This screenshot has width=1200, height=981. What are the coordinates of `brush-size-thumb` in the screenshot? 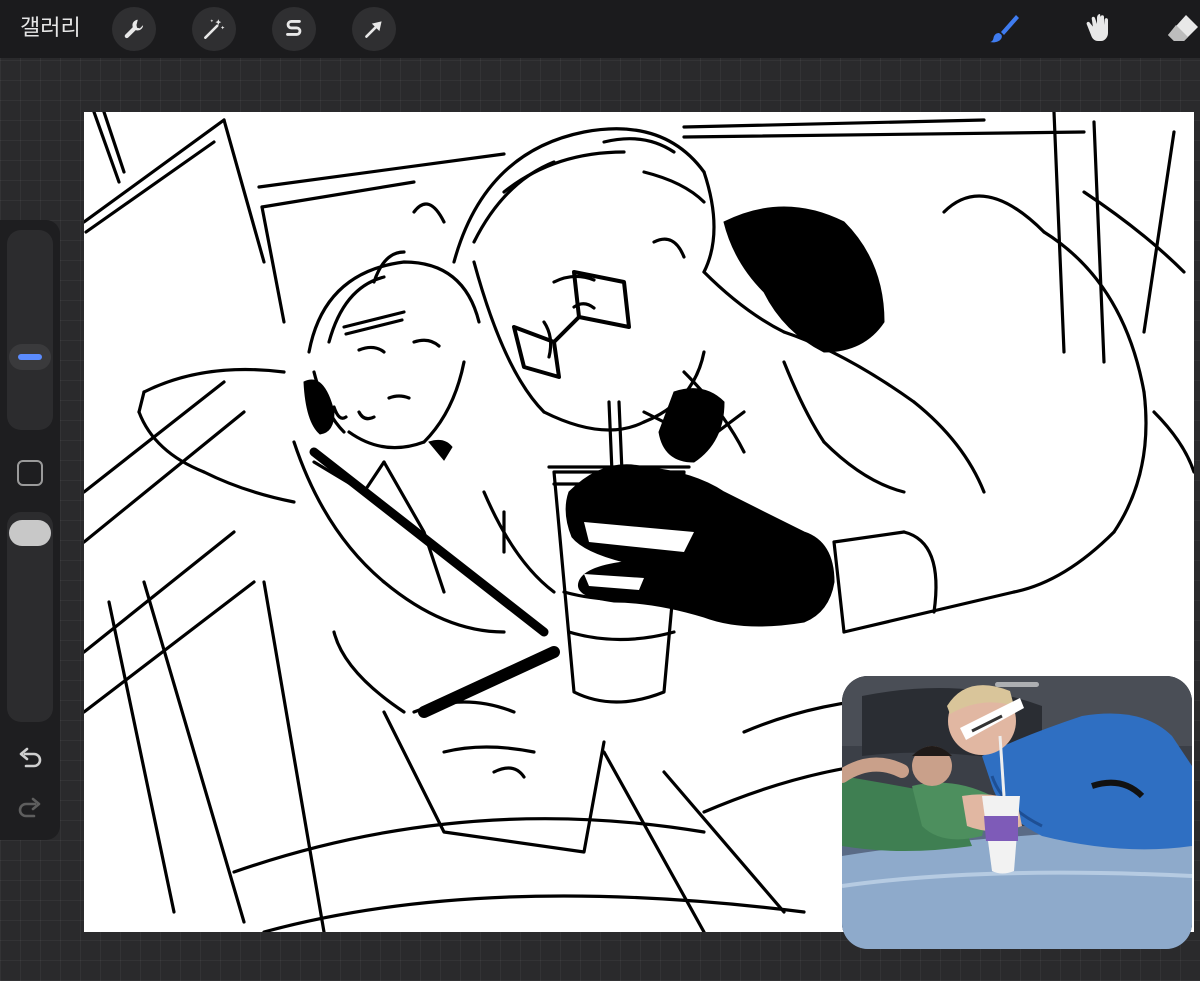 It's located at (30, 357).